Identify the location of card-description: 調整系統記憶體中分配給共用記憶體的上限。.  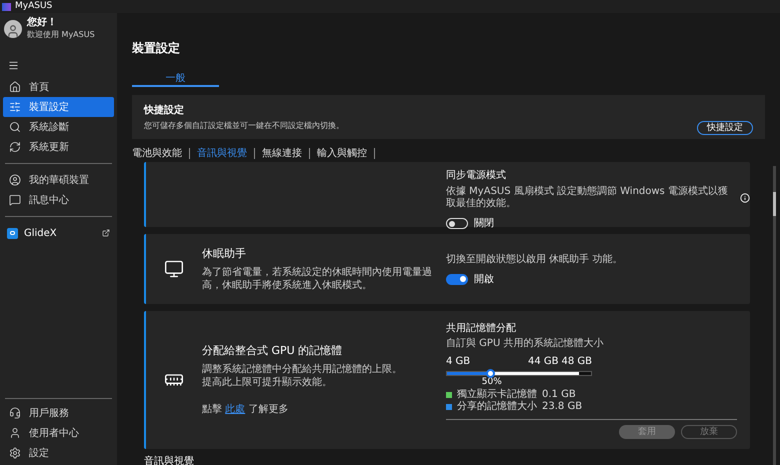
(302, 369).